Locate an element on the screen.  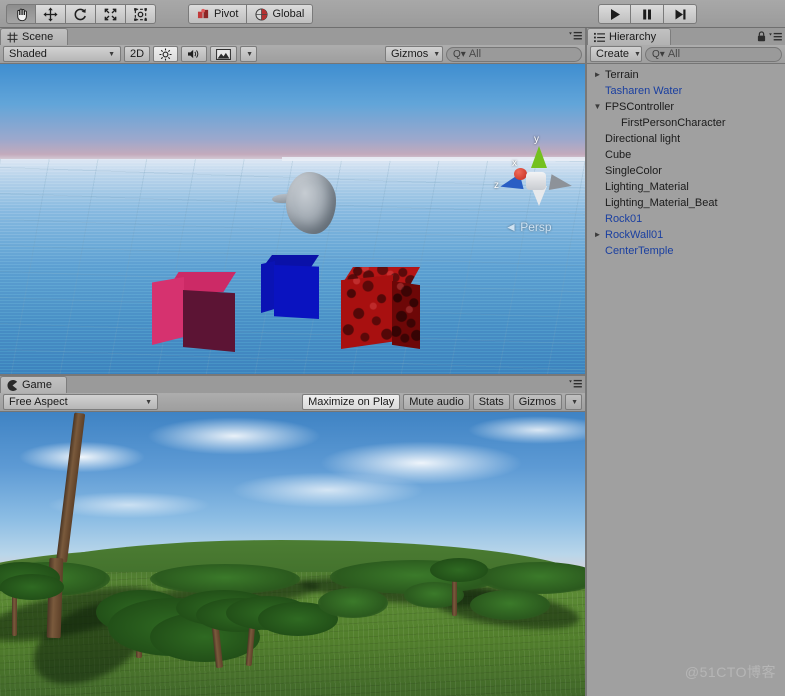
scene-effects-dropdown: ▼ is located at coordinates (248, 54).